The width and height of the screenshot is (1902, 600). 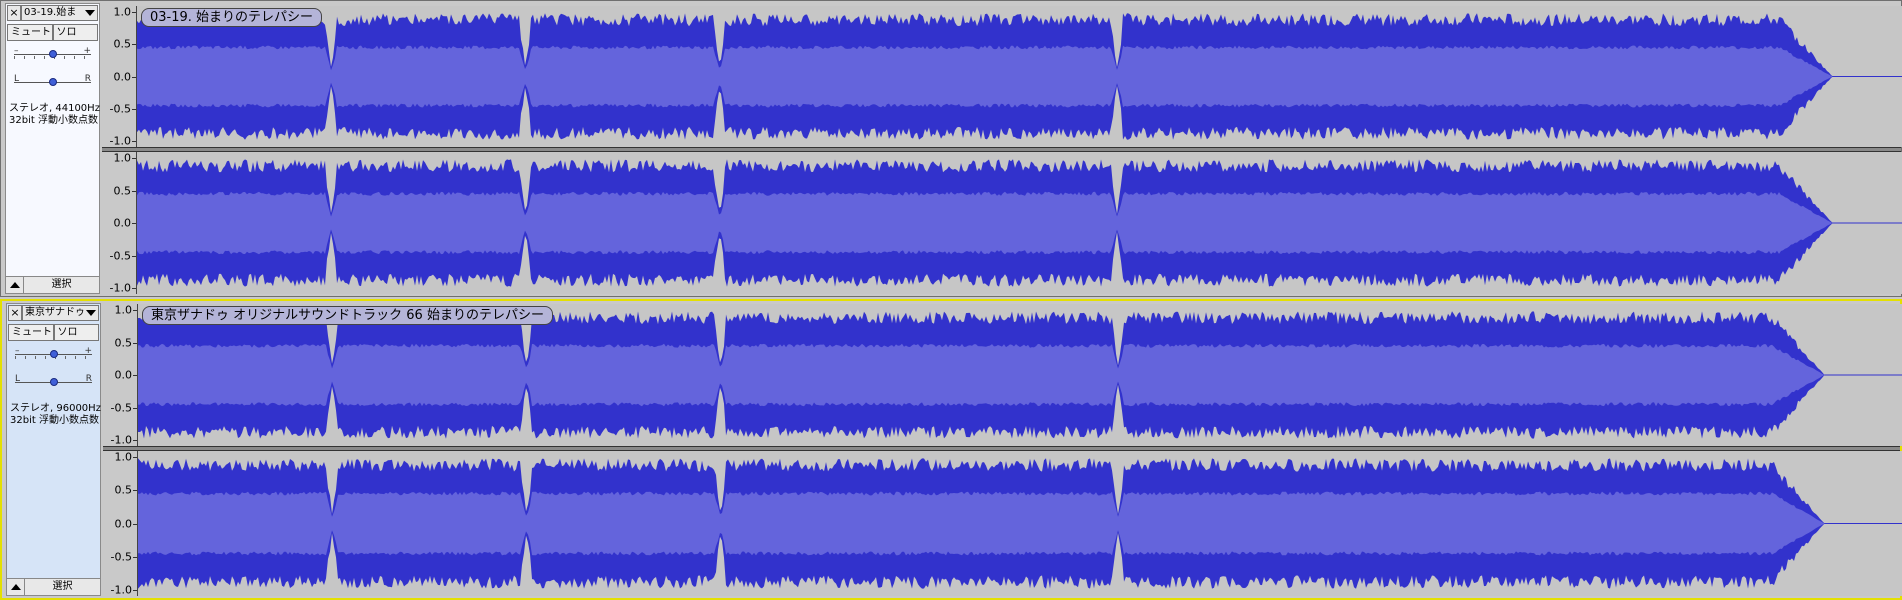 What do you see at coordinates (55, 408) in the screenshot?
I see `sample-format-line1: ステレオ, 96000Hz` at bounding box center [55, 408].